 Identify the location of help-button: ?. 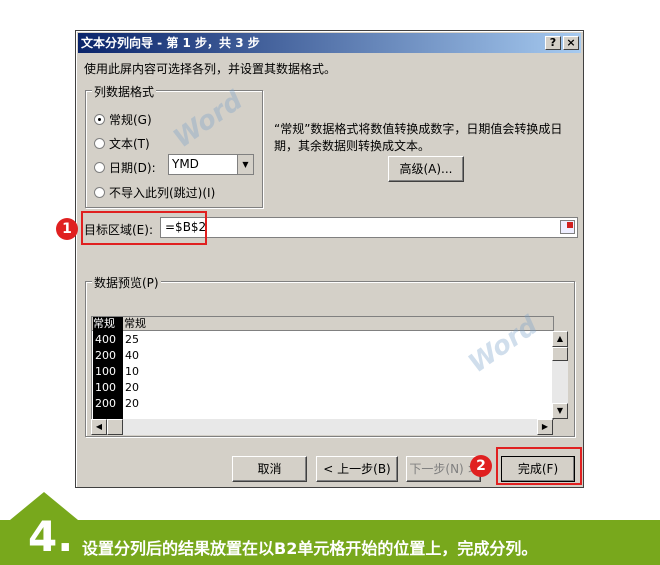
(553, 43).